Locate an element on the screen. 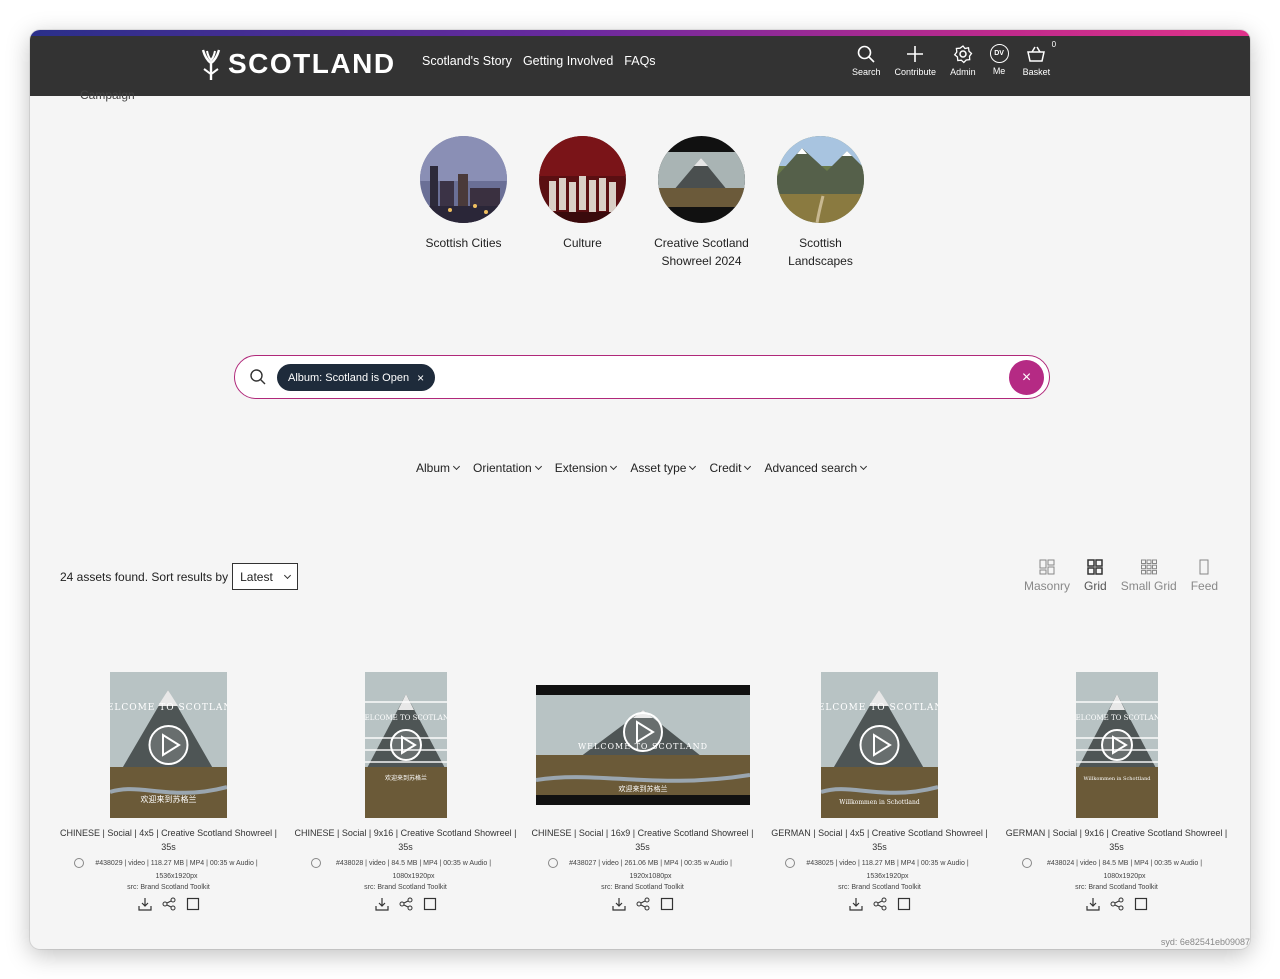  album-label: Scottish Cities is located at coordinates (463, 243).